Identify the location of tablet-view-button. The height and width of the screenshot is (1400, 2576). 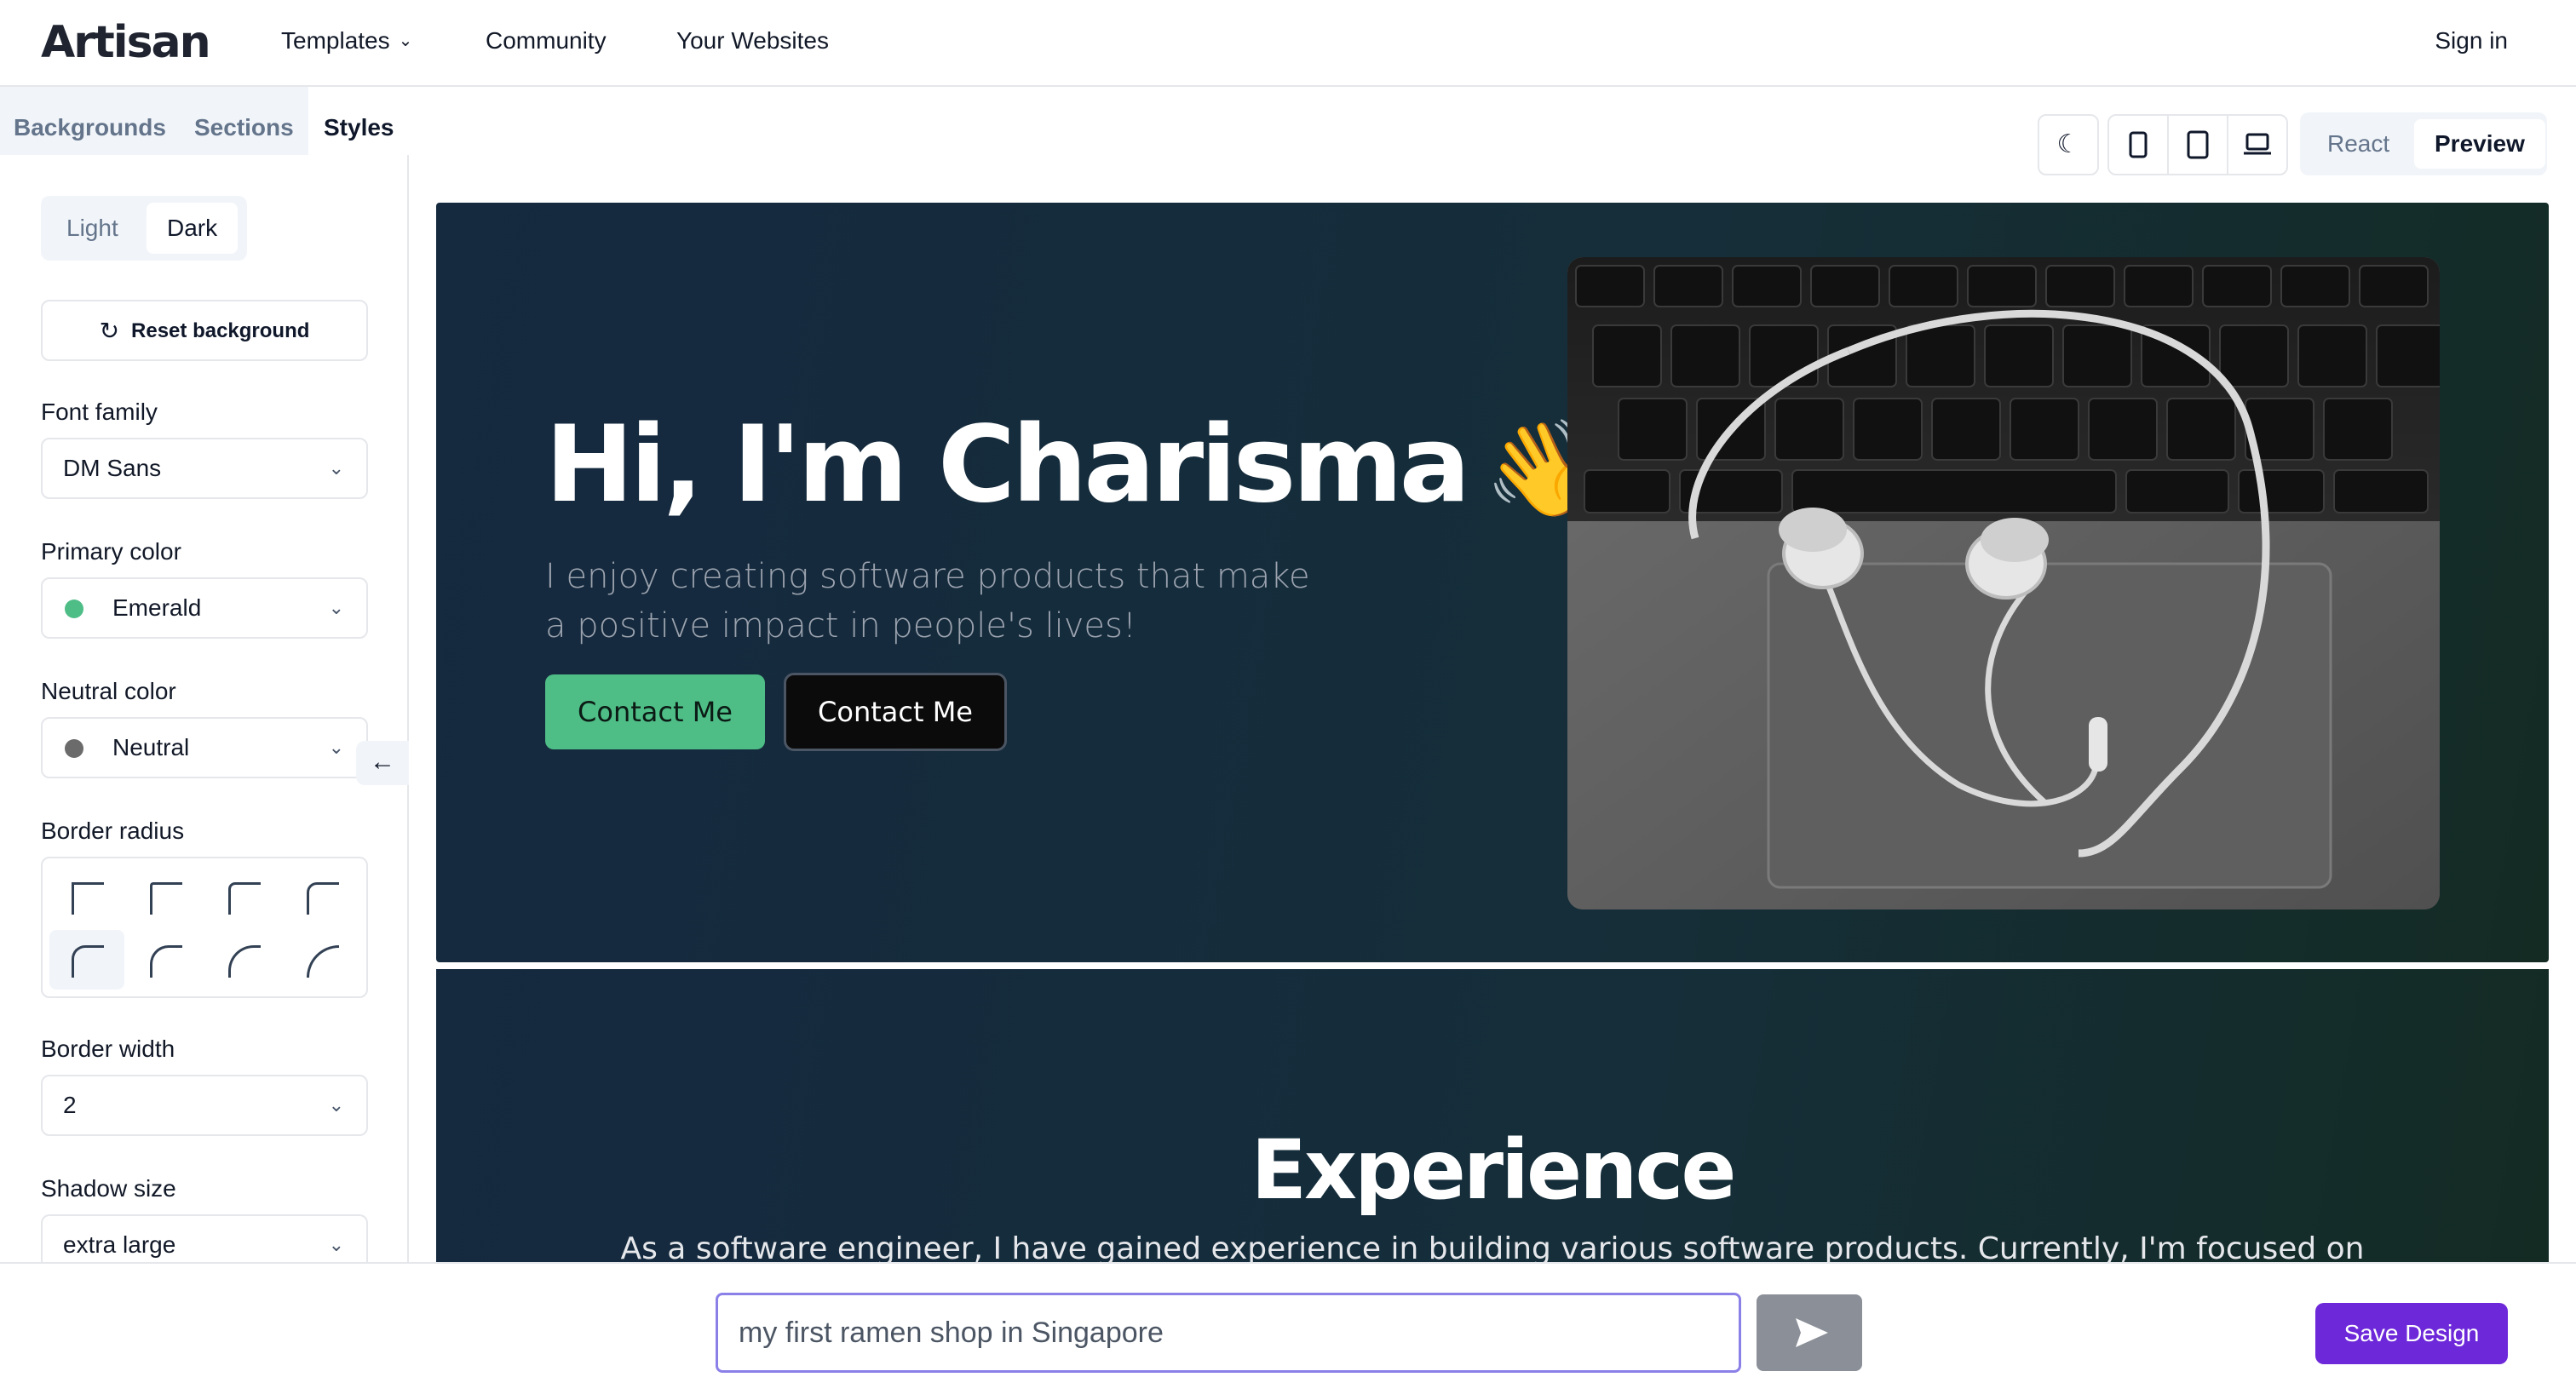
(2197, 144).